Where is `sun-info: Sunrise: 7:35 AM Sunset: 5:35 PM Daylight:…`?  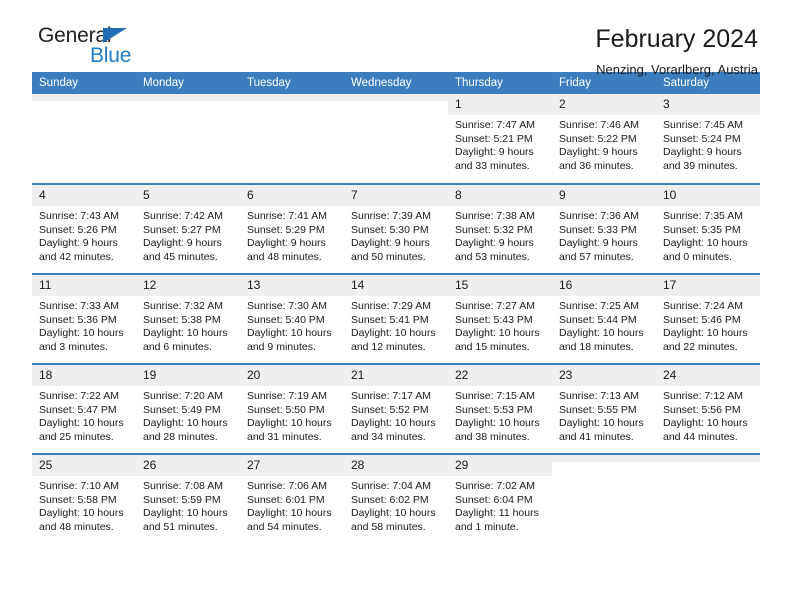
sun-info: Sunrise: 7:35 AM Sunset: 5:35 PM Daylight:… is located at coordinates (708, 235).